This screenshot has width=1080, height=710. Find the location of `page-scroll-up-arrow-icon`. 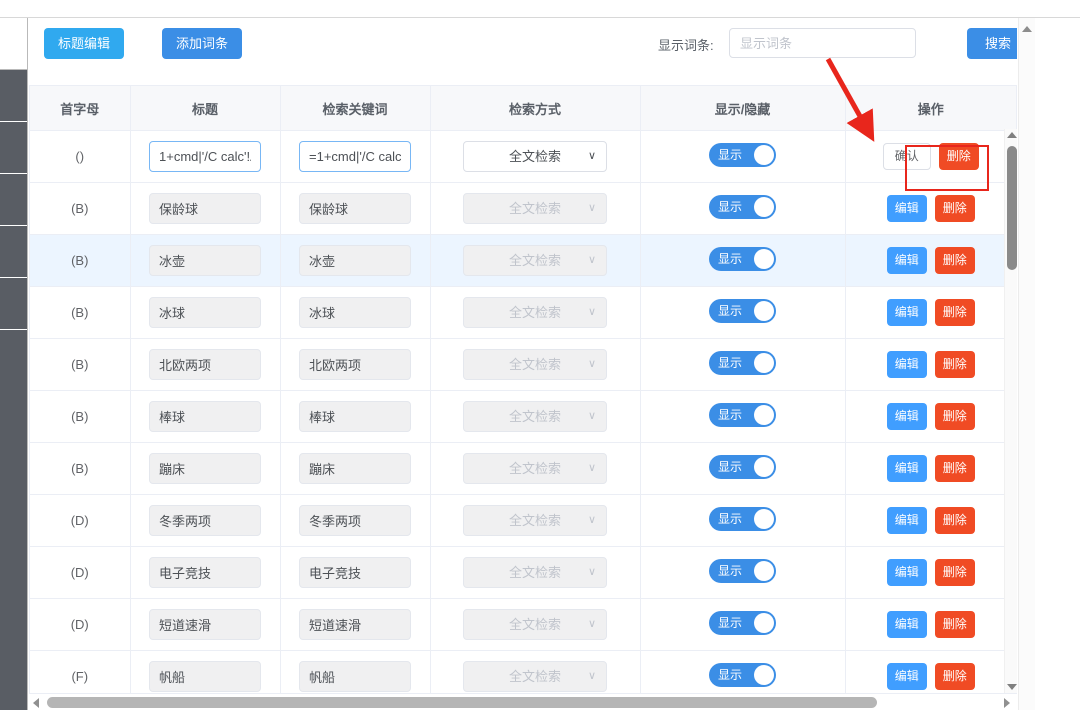

page-scroll-up-arrow-icon is located at coordinates (1027, 29).